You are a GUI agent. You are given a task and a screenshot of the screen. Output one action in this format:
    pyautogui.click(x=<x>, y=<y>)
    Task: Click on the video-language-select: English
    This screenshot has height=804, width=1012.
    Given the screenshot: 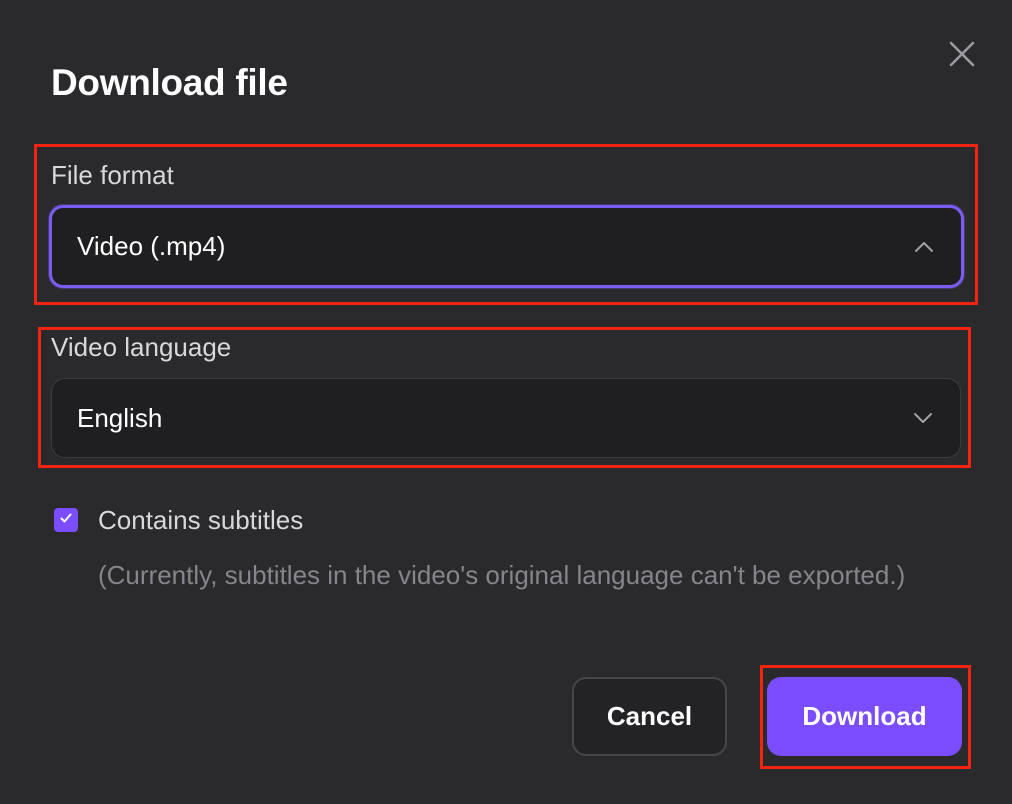 What is the action you would take?
    pyautogui.click(x=506, y=418)
    